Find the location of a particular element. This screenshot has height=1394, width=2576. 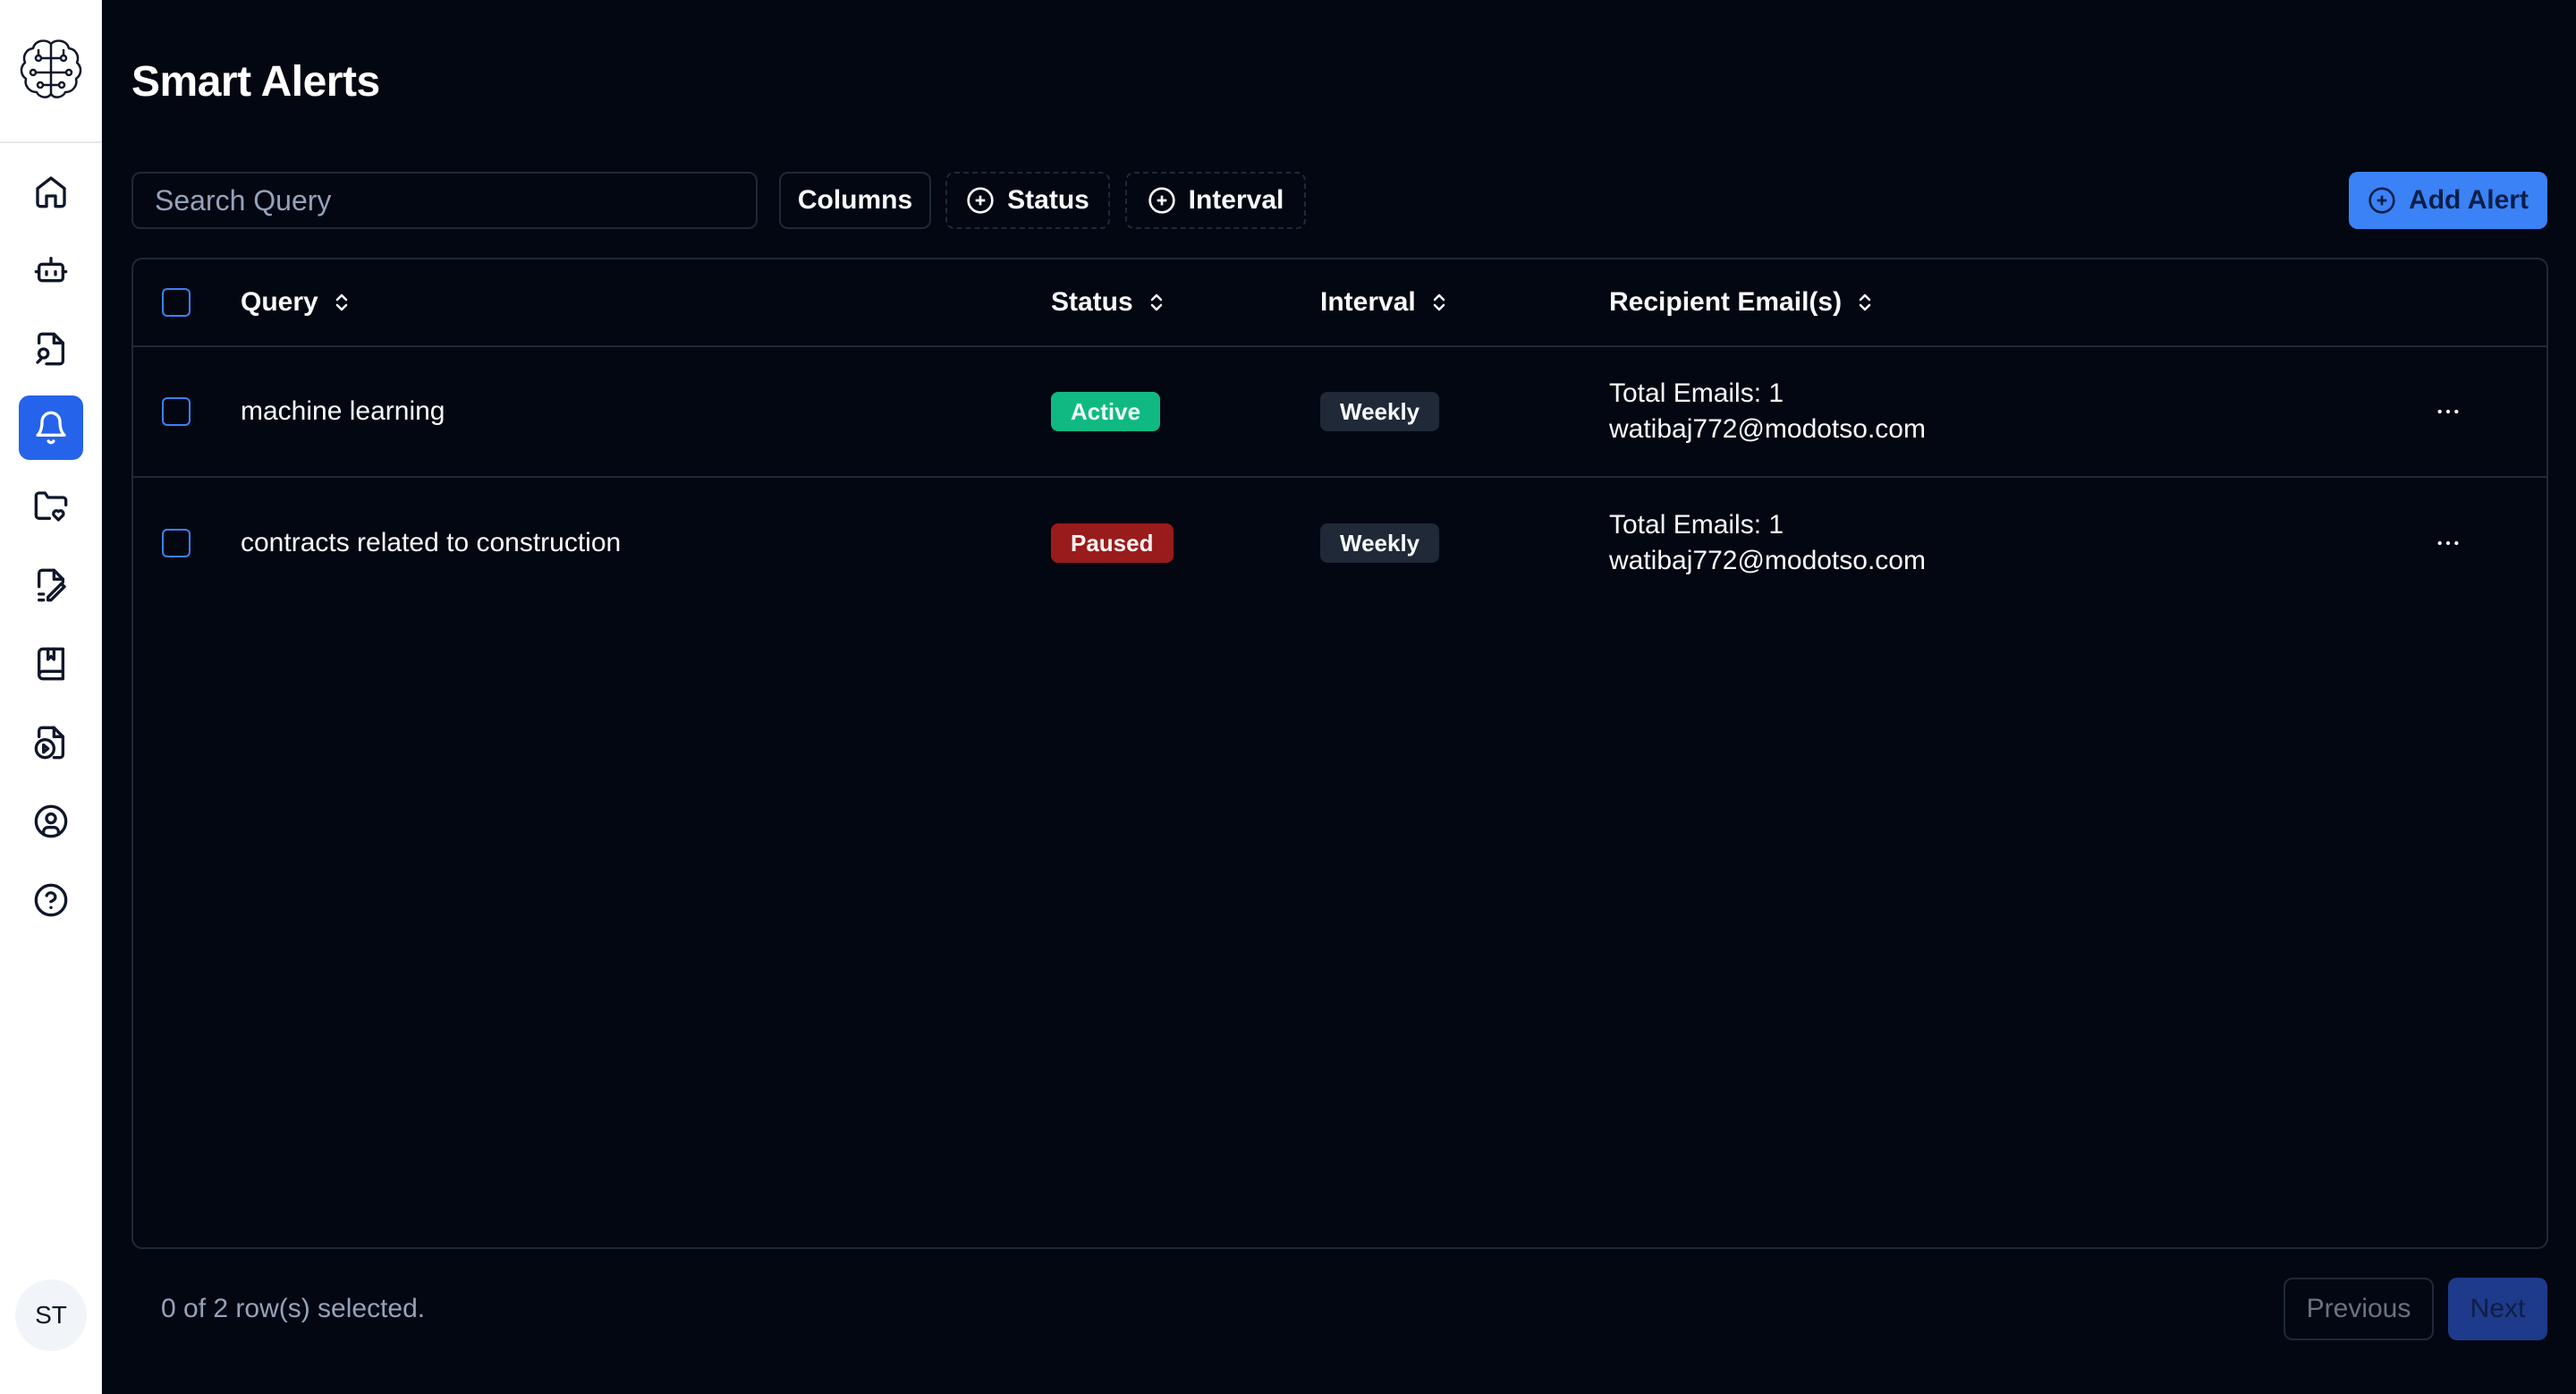

avatar: ST is located at coordinates (51, 1315).